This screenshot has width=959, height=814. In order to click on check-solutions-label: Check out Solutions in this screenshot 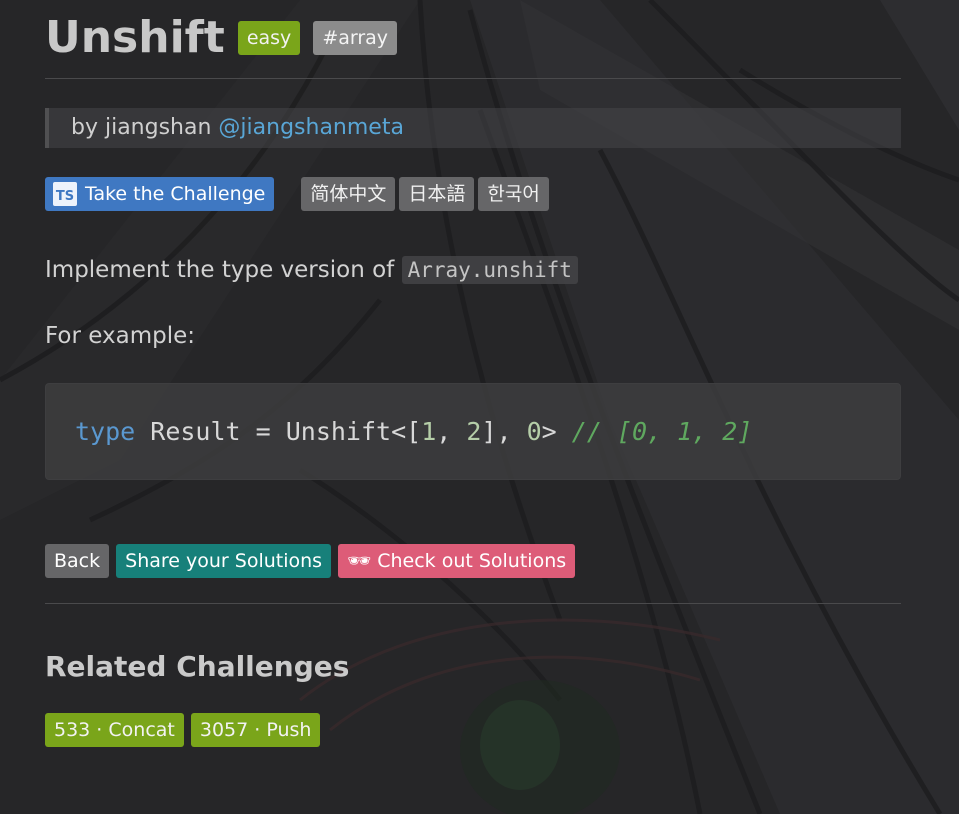, I will do `click(472, 561)`.